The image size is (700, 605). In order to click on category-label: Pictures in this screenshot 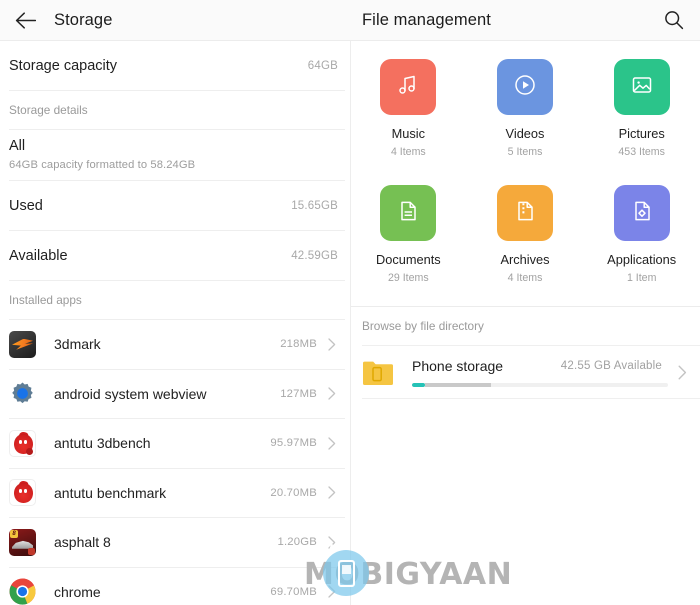, I will do `click(641, 133)`.